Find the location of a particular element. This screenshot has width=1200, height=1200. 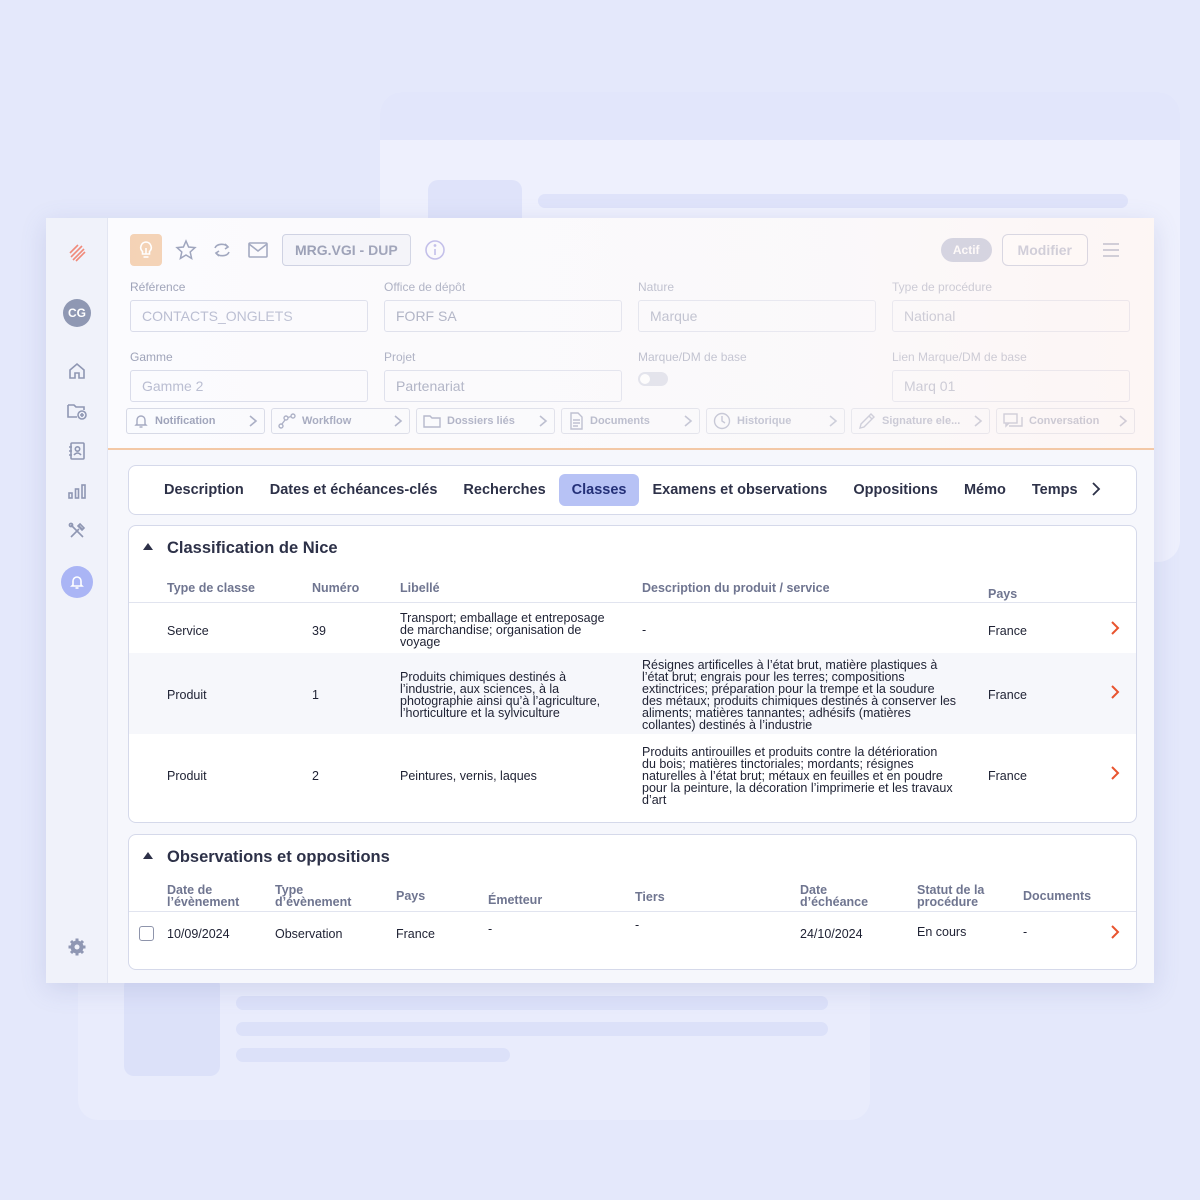

column-header: Documents is located at coordinates (1057, 896).